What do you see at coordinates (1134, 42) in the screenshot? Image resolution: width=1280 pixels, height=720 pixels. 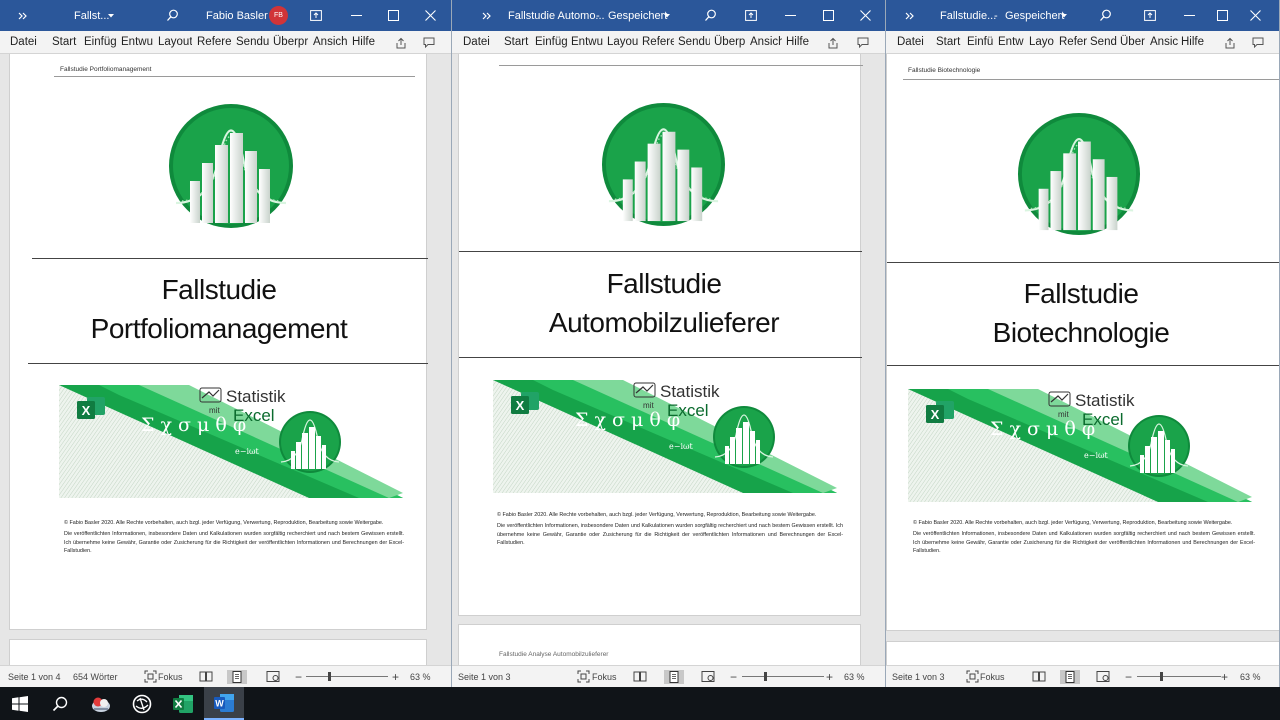 I see `tab-ueberpruefen: Über` at bounding box center [1134, 42].